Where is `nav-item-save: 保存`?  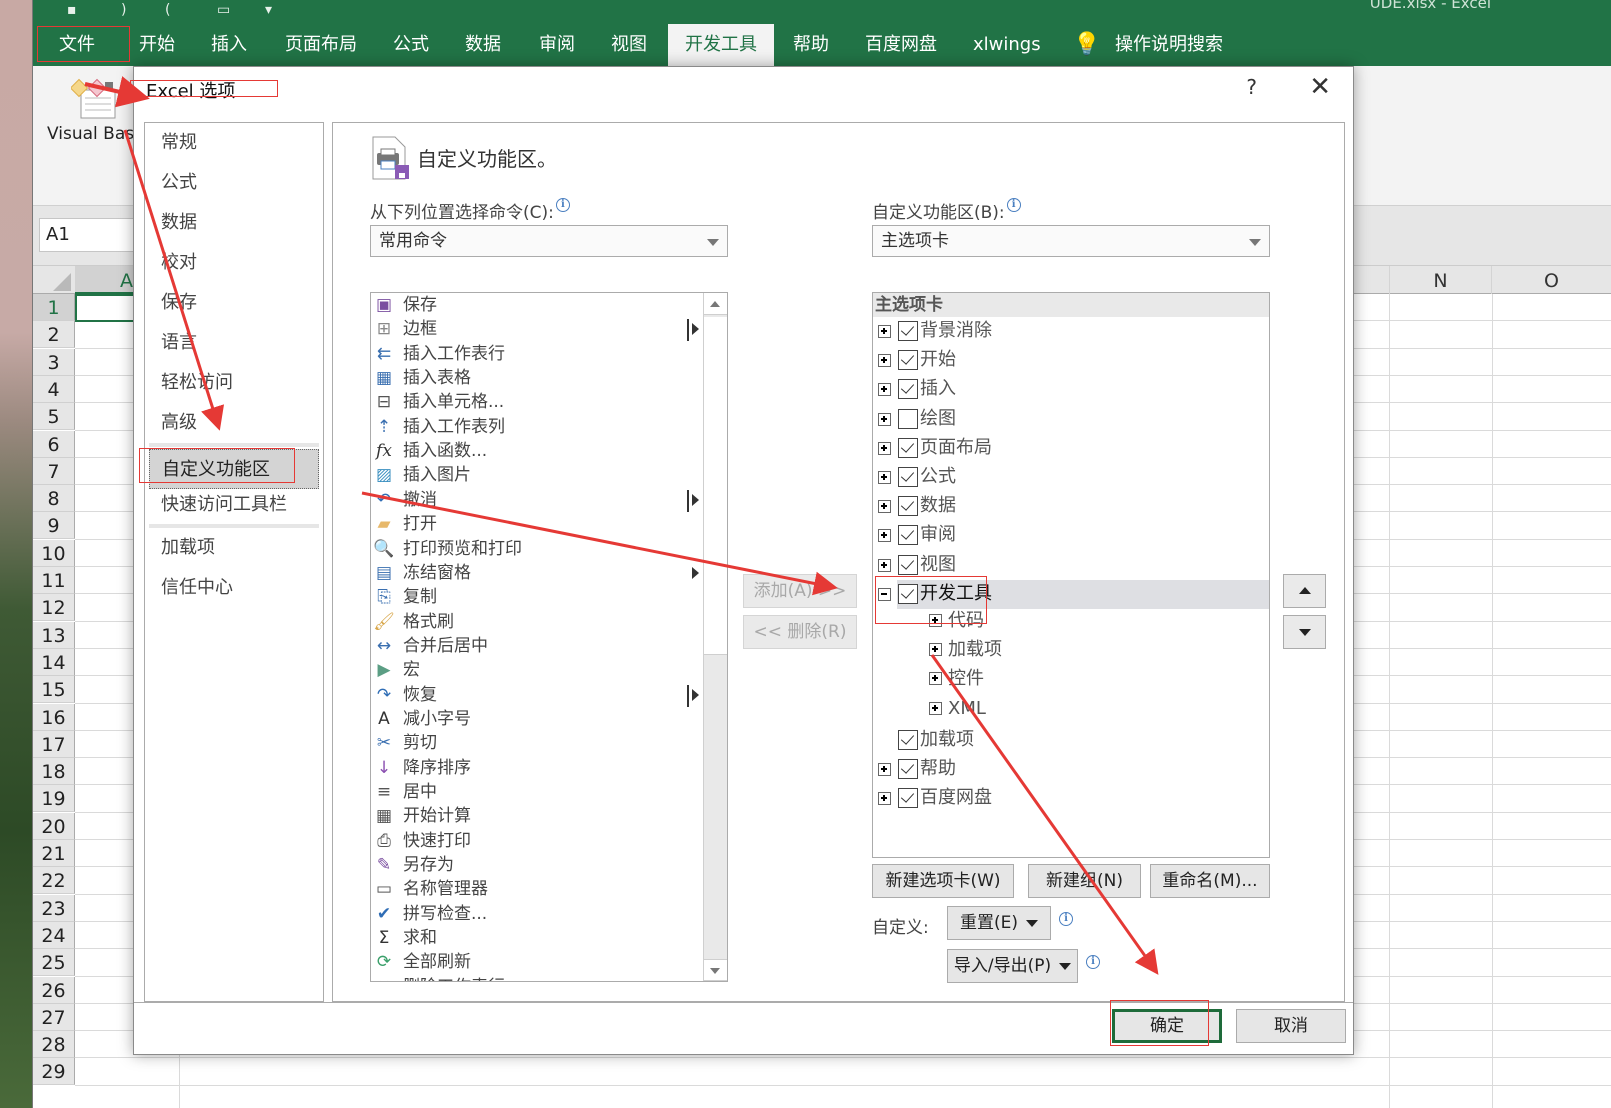 nav-item-save: 保存 is located at coordinates (234, 303).